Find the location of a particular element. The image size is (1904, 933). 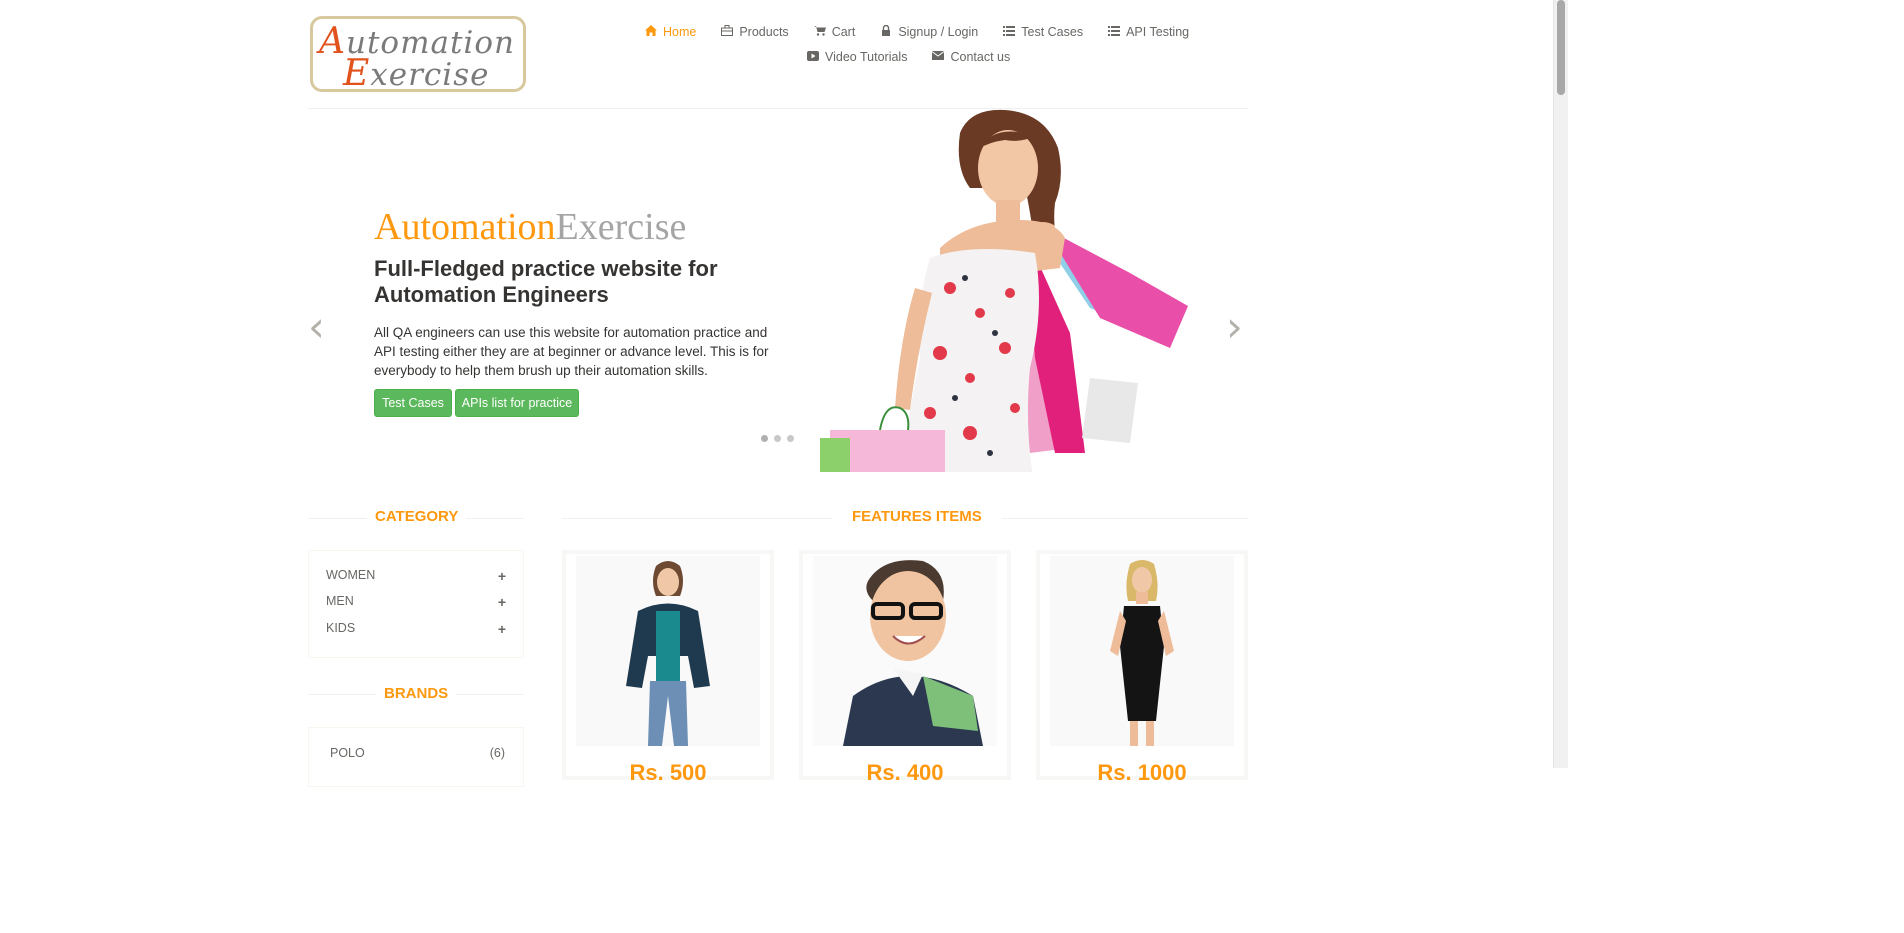

logo-cap-e: E is located at coordinates (357, 72).